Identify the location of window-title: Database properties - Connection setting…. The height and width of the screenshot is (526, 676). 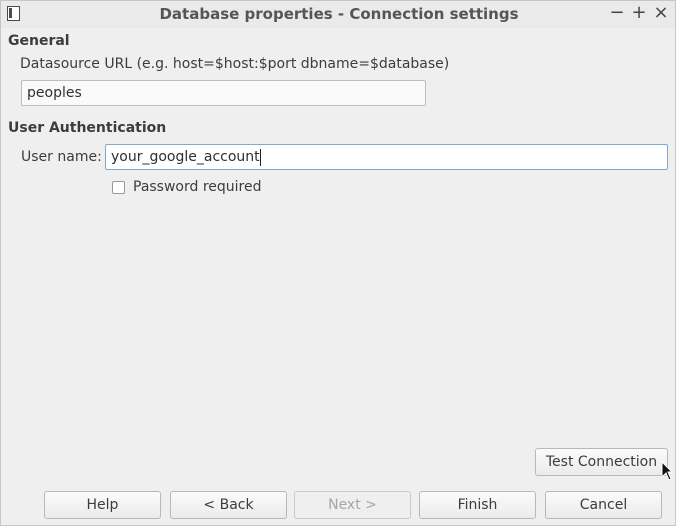
(339, 14).